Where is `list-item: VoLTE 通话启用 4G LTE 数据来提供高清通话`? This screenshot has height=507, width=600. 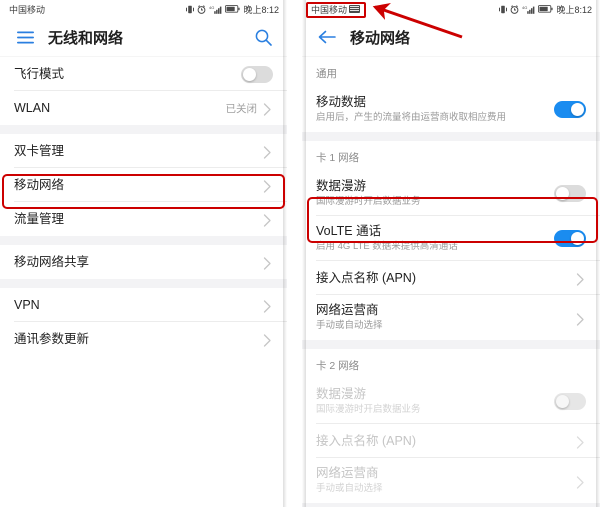 list-item: VoLTE 通话启用 4G LTE 数据来提供高清通话 is located at coordinates (451, 238).